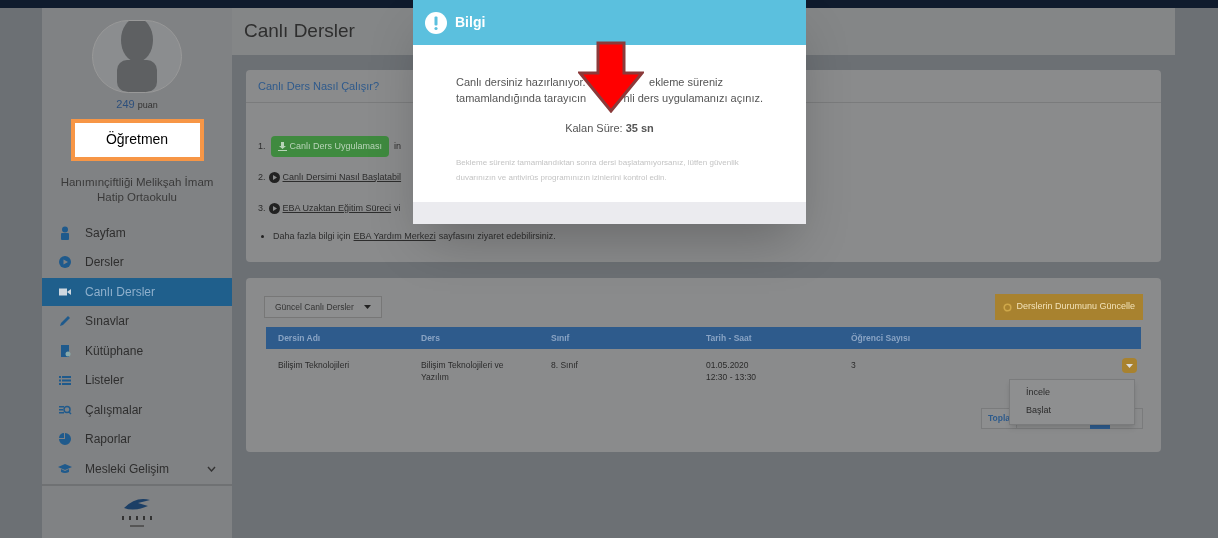 The height and width of the screenshot is (538, 1218). Describe the element at coordinates (394, 236) in the screenshot. I see `help-link: EBA Yardım Merkezi` at that location.